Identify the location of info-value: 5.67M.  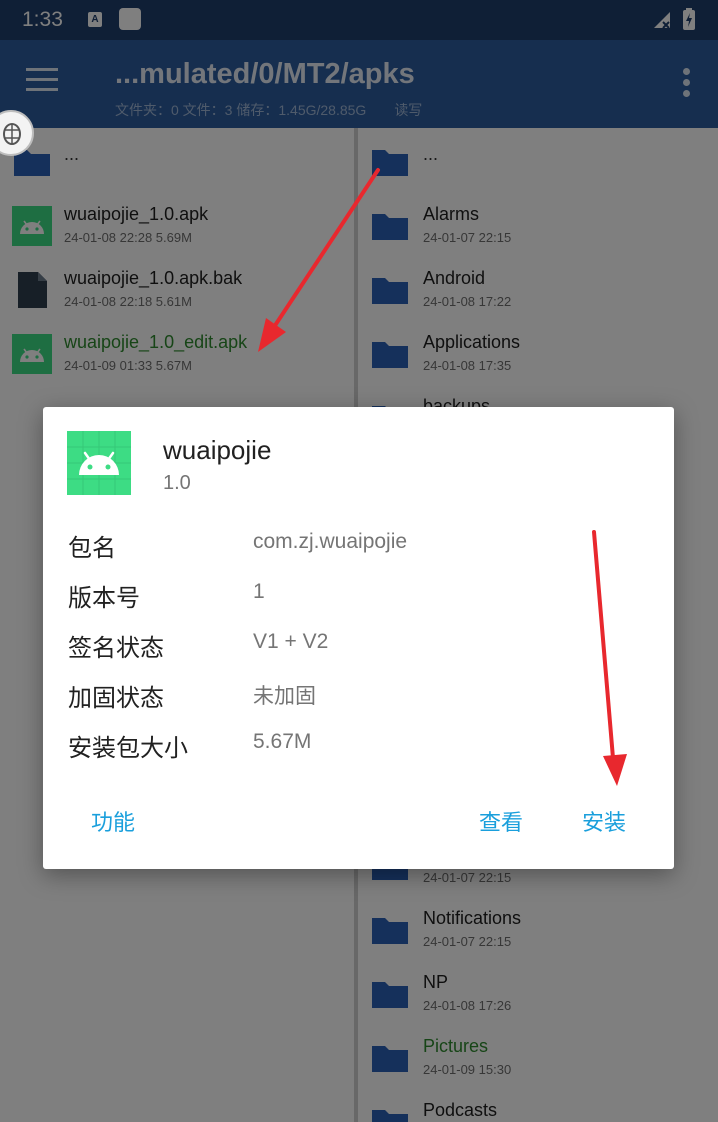
(282, 741).